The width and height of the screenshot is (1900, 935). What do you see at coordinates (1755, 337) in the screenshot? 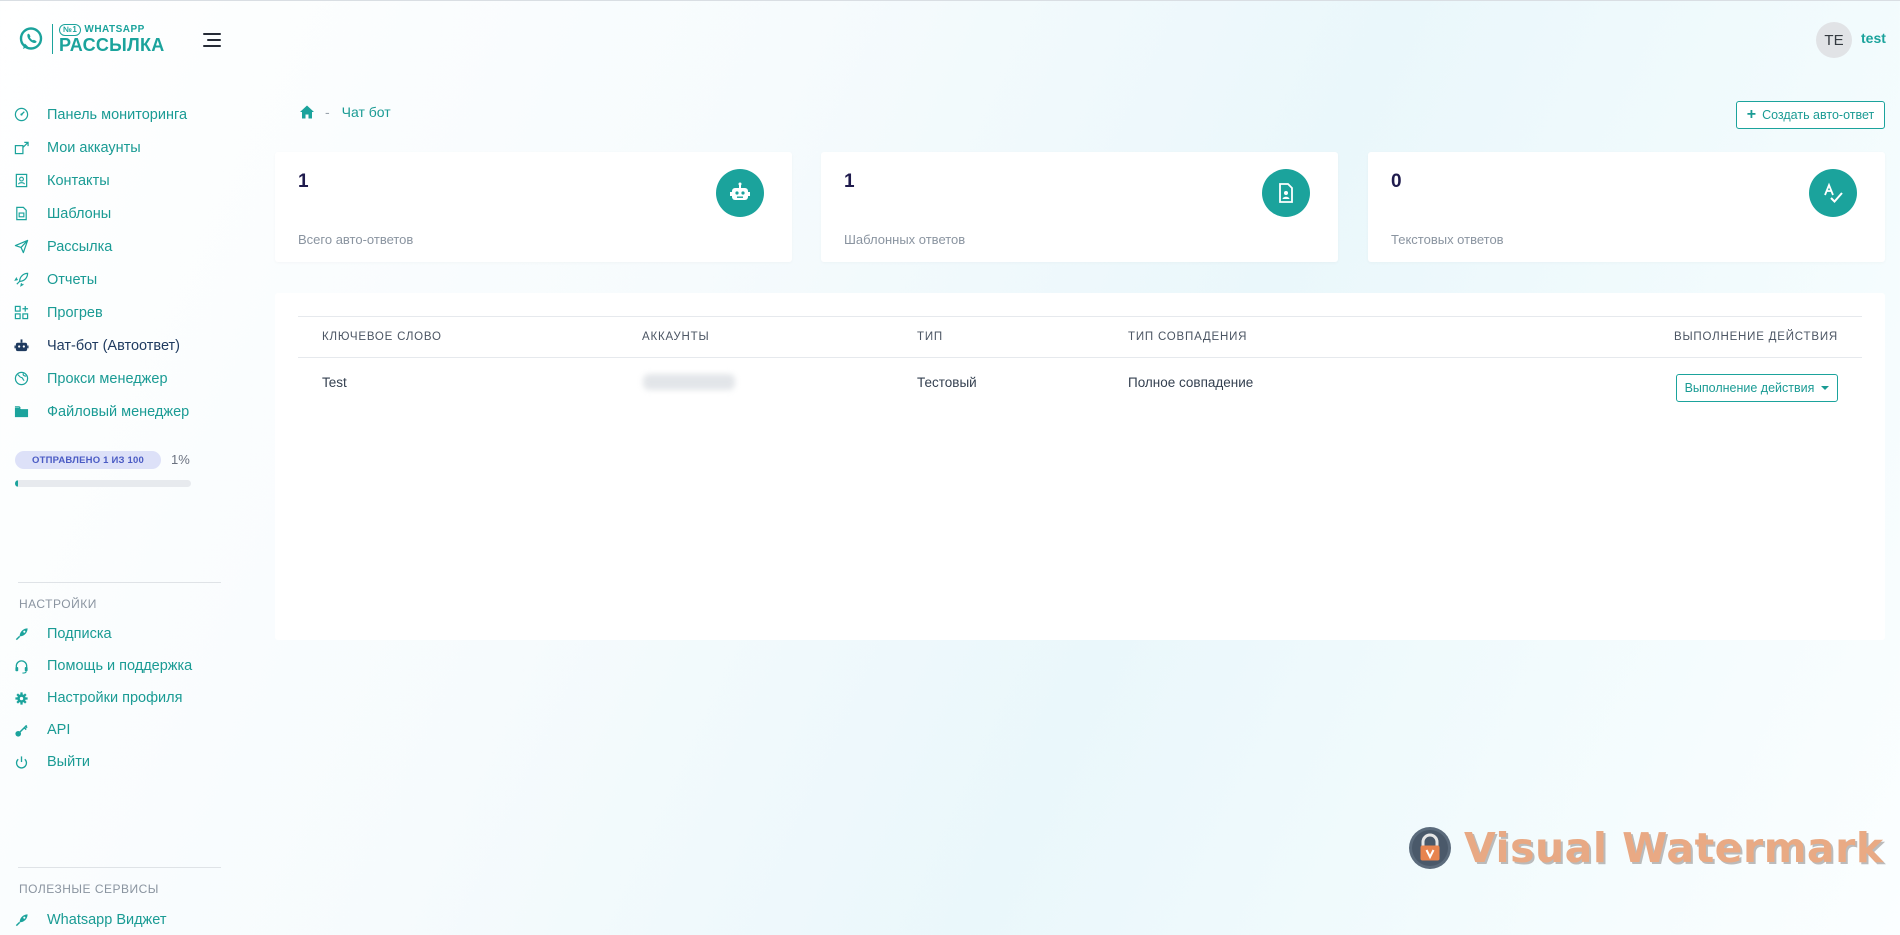
I see `column-header-action: ВЫПОЛНЕНИЕ ДЕЙСТВИЯ` at bounding box center [1755, 337].